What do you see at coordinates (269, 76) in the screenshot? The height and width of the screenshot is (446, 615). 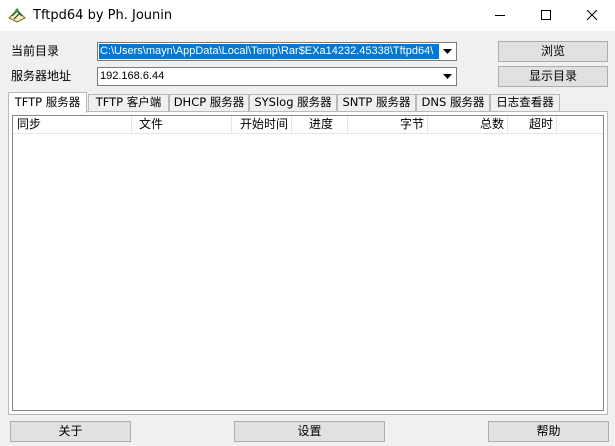 I see `server-address-value: 192.168.6.44` at bounding box center [269, 76].